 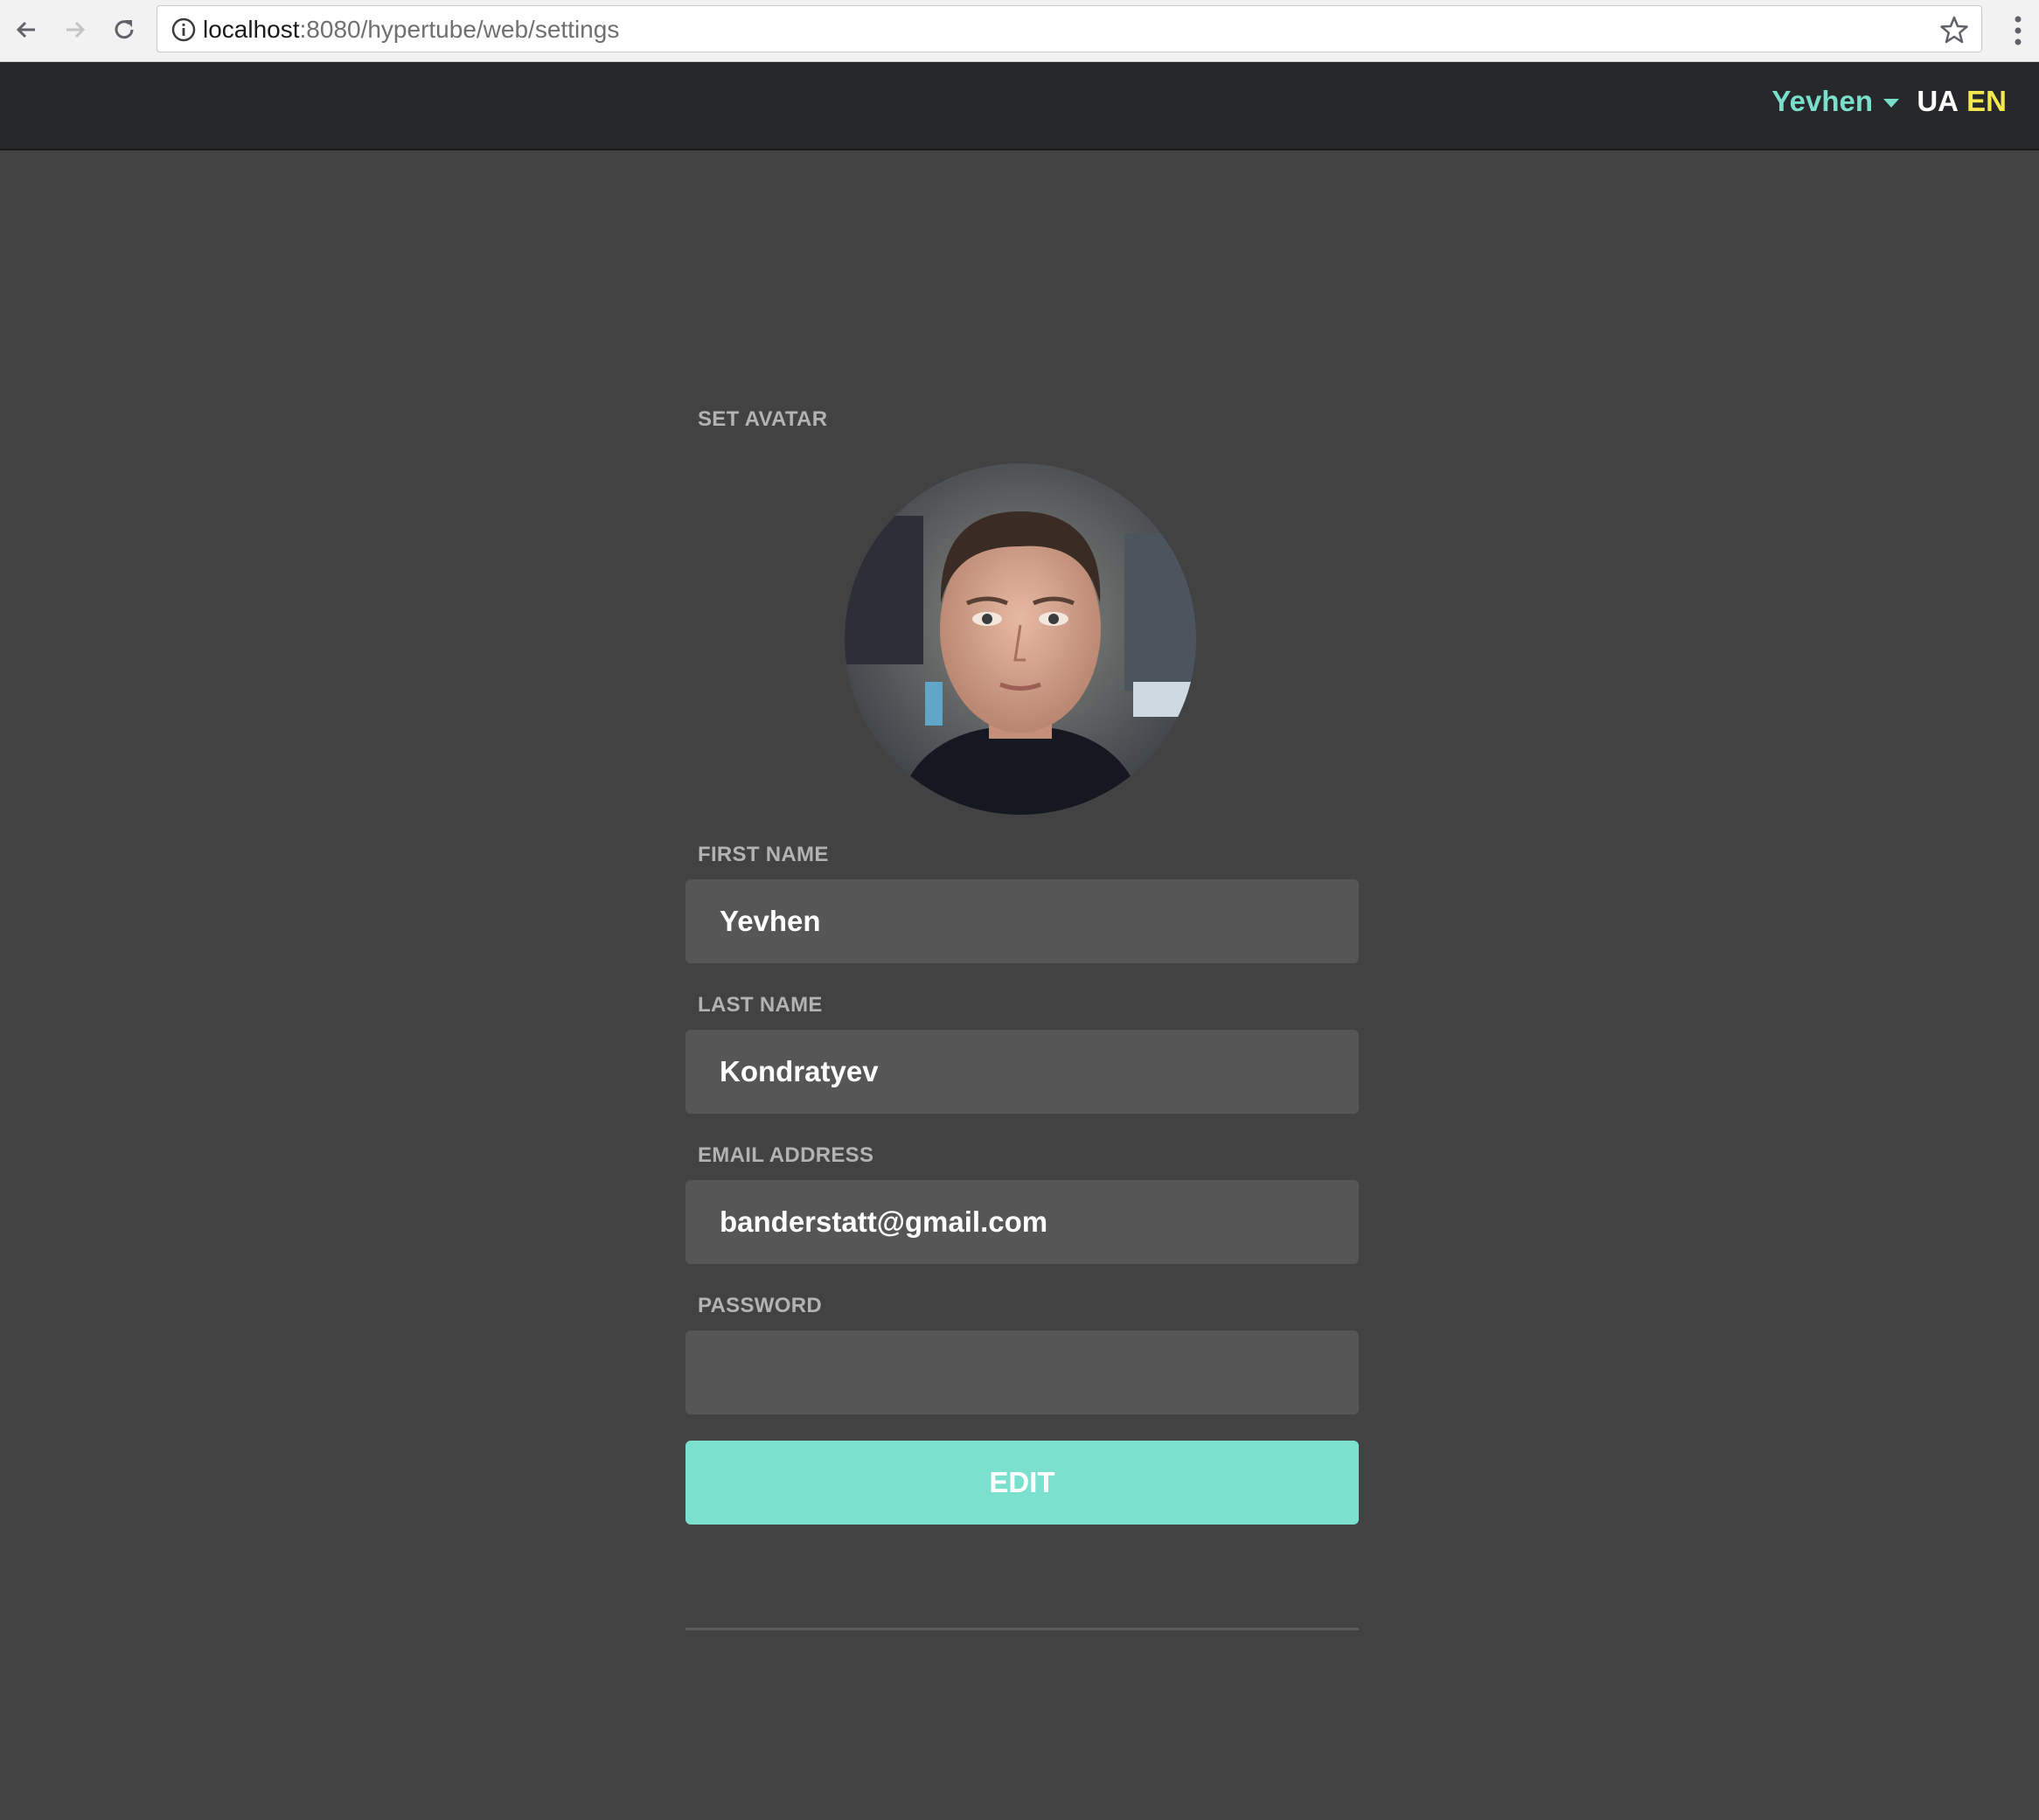 I want to click on url-path: :8080/hypertube/web/settings, so click(x=459, y=29).